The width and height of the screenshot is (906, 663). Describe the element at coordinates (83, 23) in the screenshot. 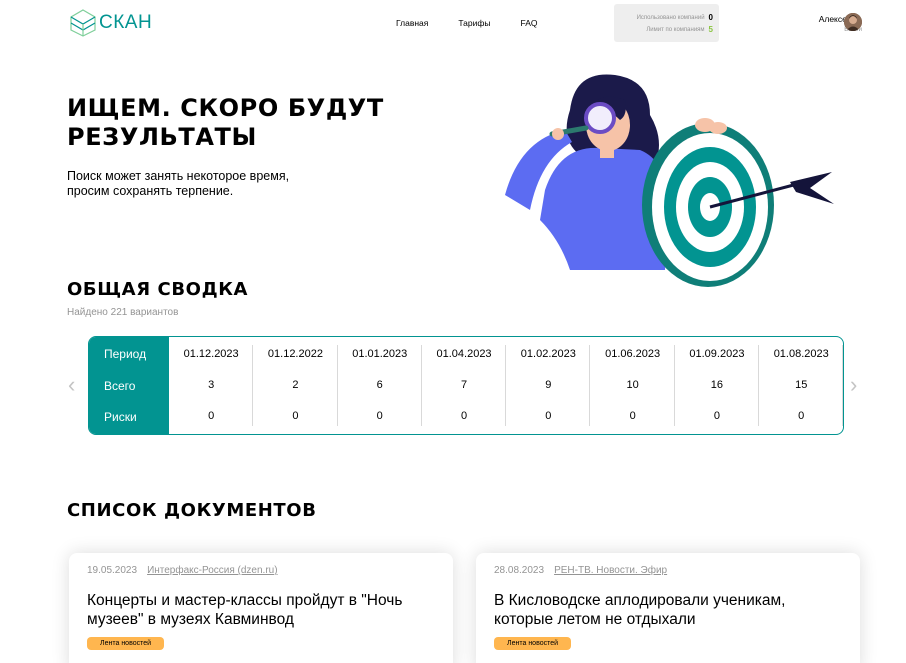

I see `logo-icon` at that location.